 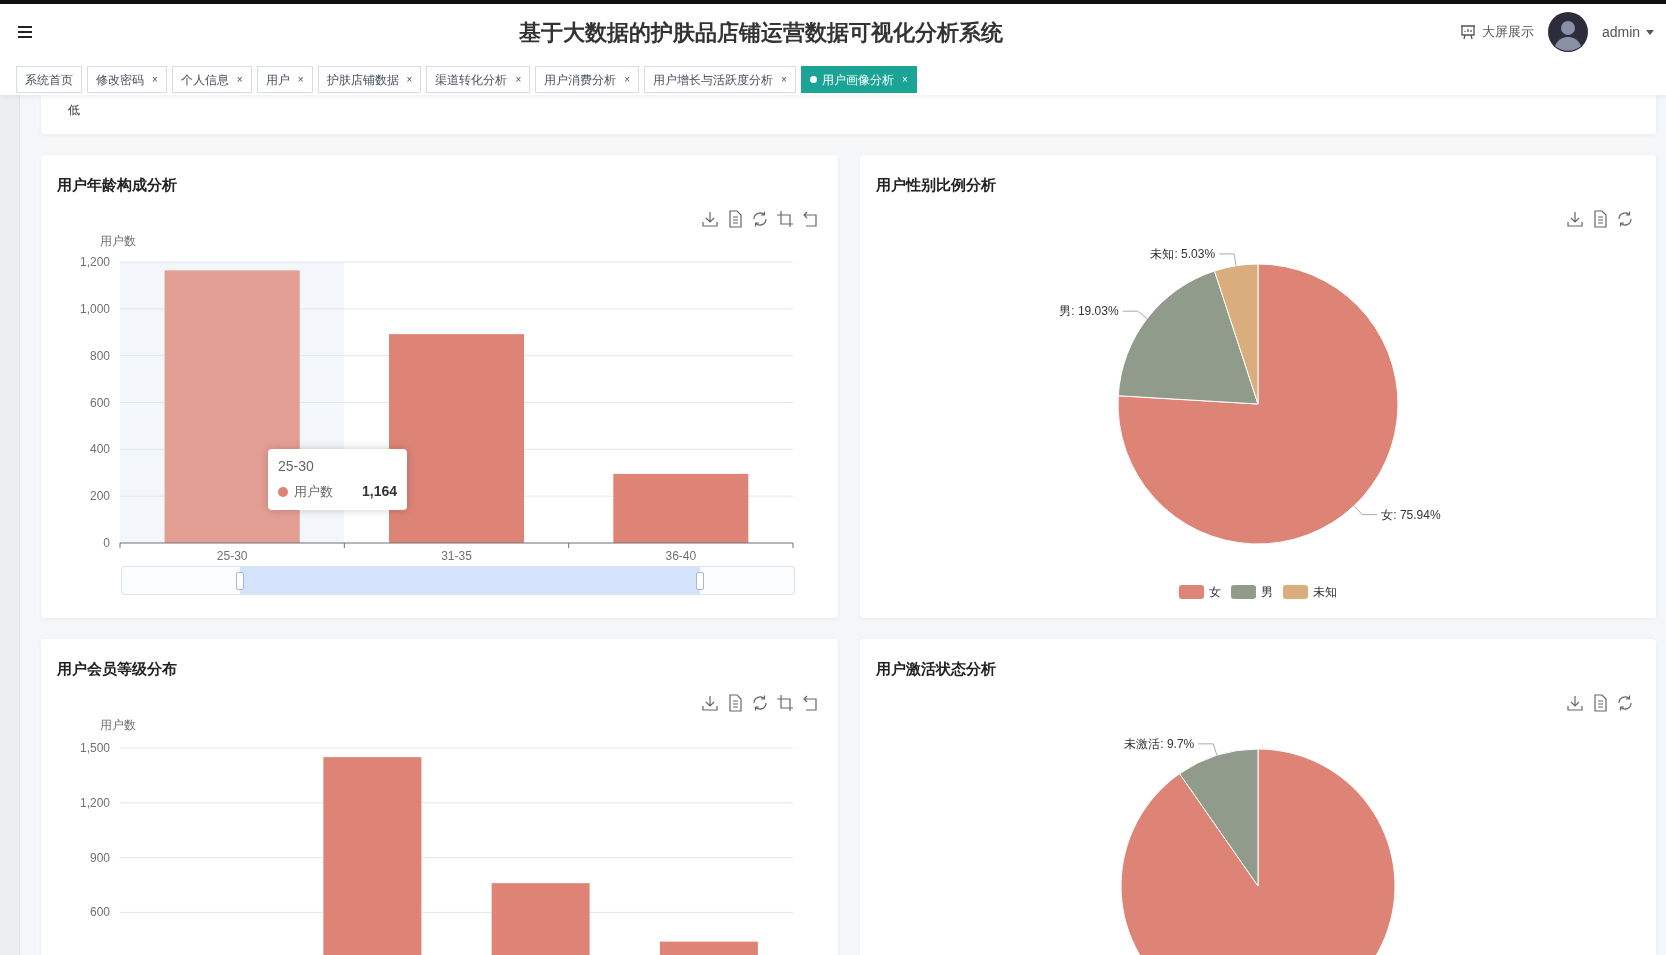 What do you see at coordinates (720, 79) in the screenshot?
I see `tab: 用户增长与活跃度分析 ×` at bounding box center [720, 79].